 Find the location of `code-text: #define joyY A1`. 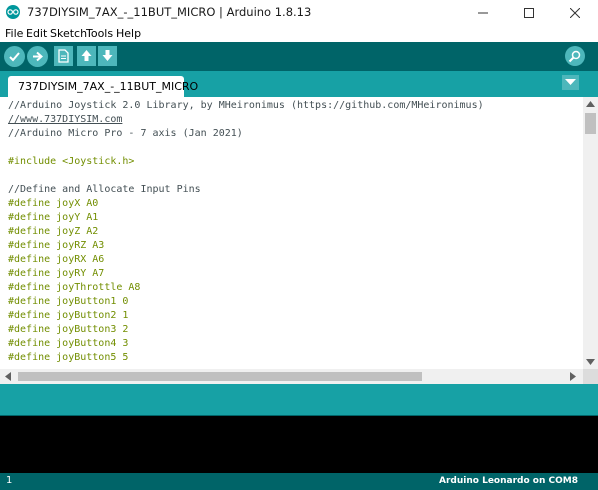

code-text: #define joyY A1 is located at coordinates (53, 217).